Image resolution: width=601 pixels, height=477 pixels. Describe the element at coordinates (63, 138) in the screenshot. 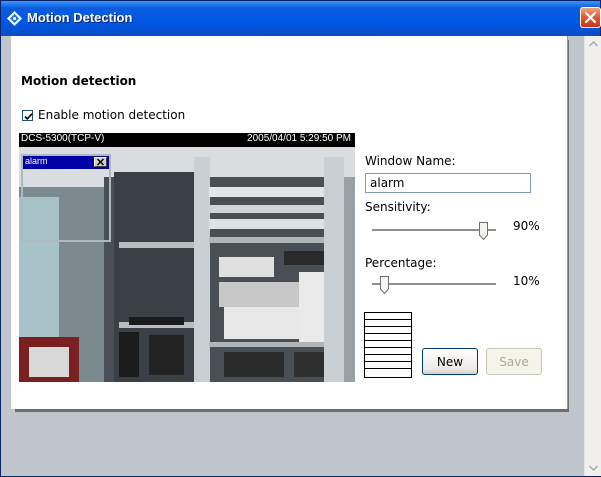

I see `camera-name: DCS-5300(TCP-V)` at that location.